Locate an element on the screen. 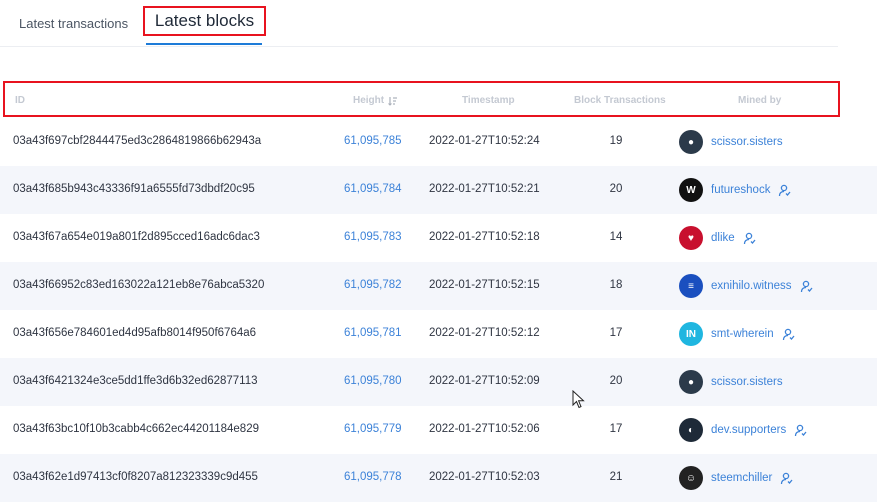 This screenshot has height=502, width=877. block-timestamp: 2022-01-27T10:52:24 is located at coordinates (484, 141).